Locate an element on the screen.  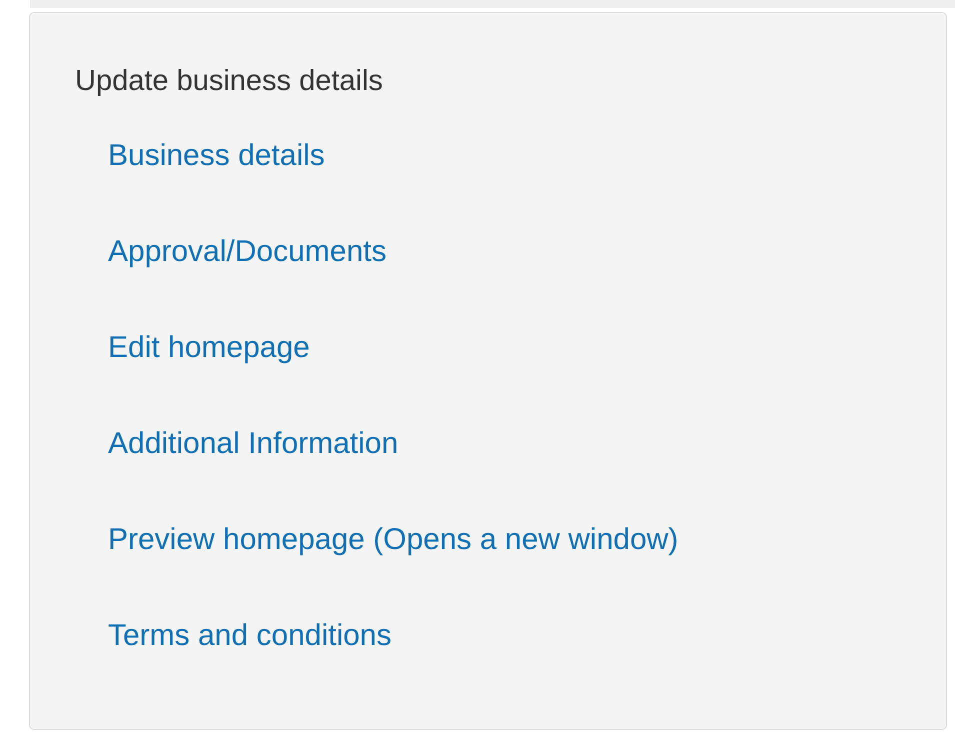
nav-link: Business details is located at coordinates (216, 156).